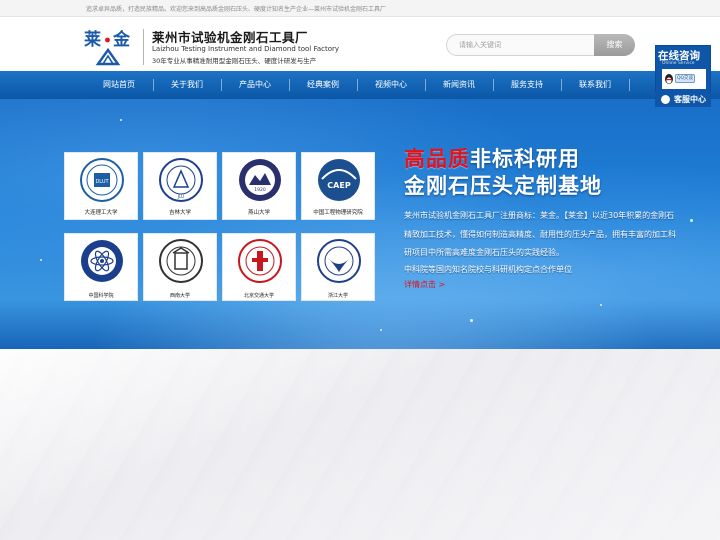 Image resolution: width=720 pixels, height=540 pixels. What do you see at coordinates (665, 99) in the screenshot?
I see `service-icon` at bounding box center [665, 99].